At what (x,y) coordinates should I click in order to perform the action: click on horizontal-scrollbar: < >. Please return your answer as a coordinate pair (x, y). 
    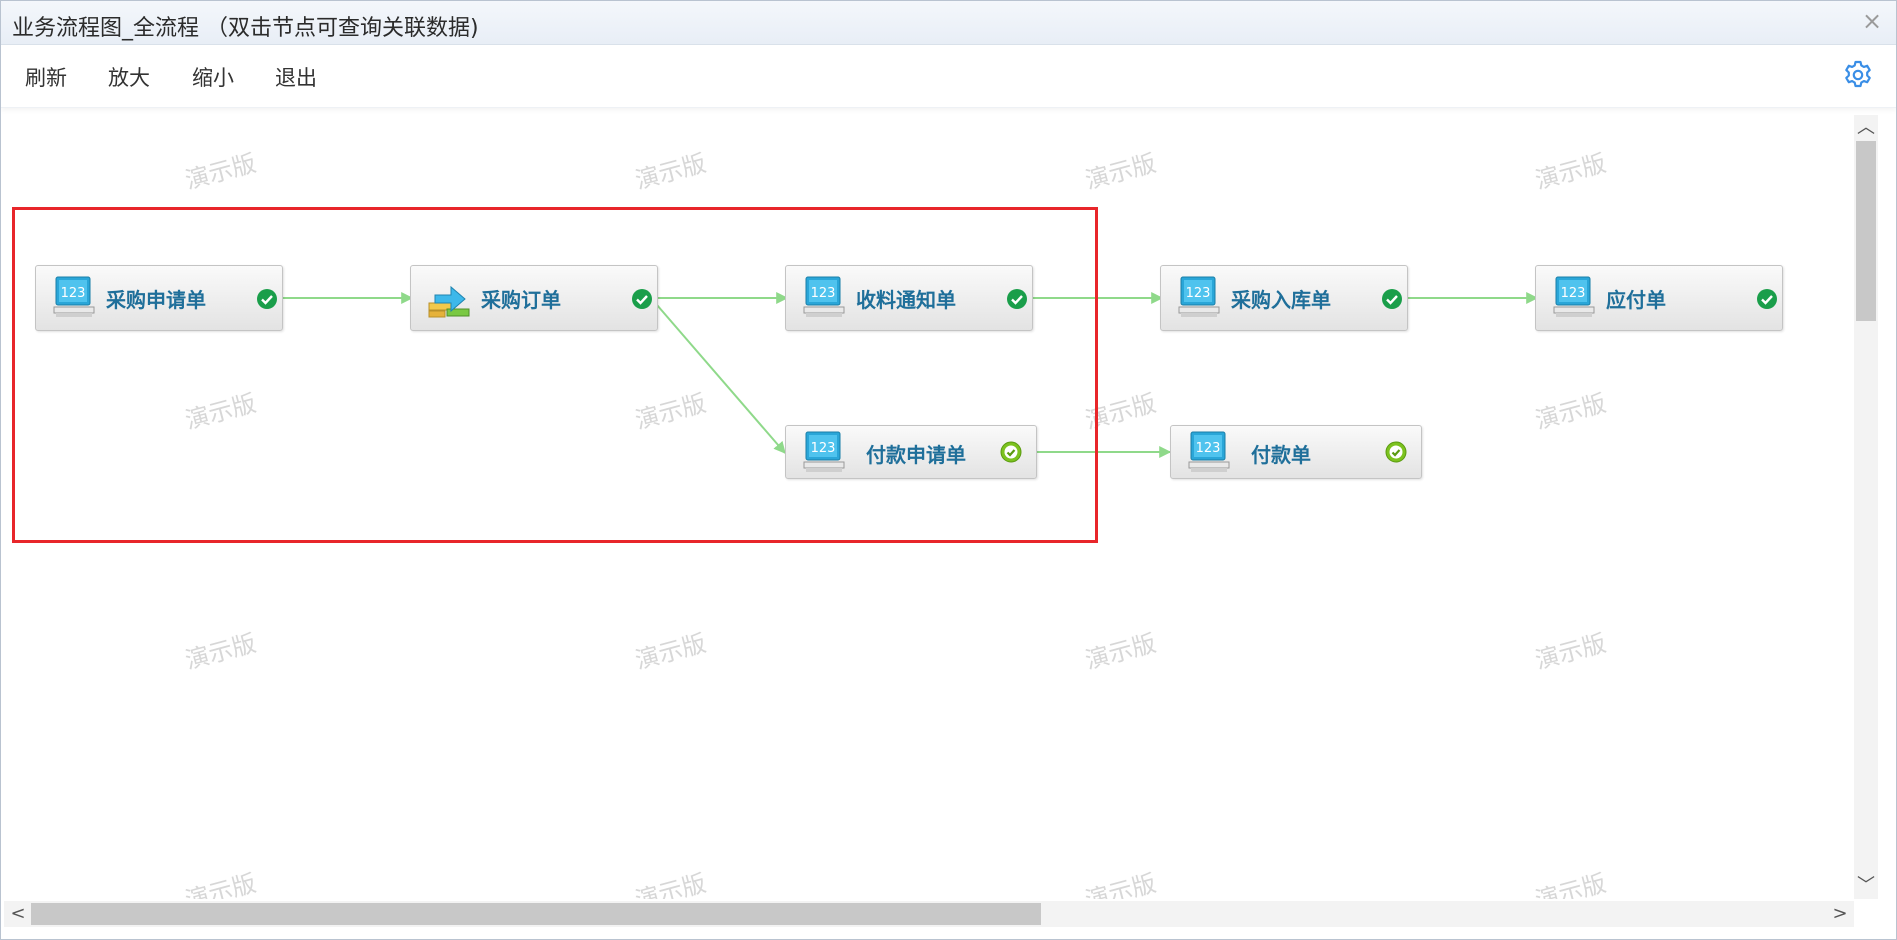
    Looking at the image, I should click on (929, 914).